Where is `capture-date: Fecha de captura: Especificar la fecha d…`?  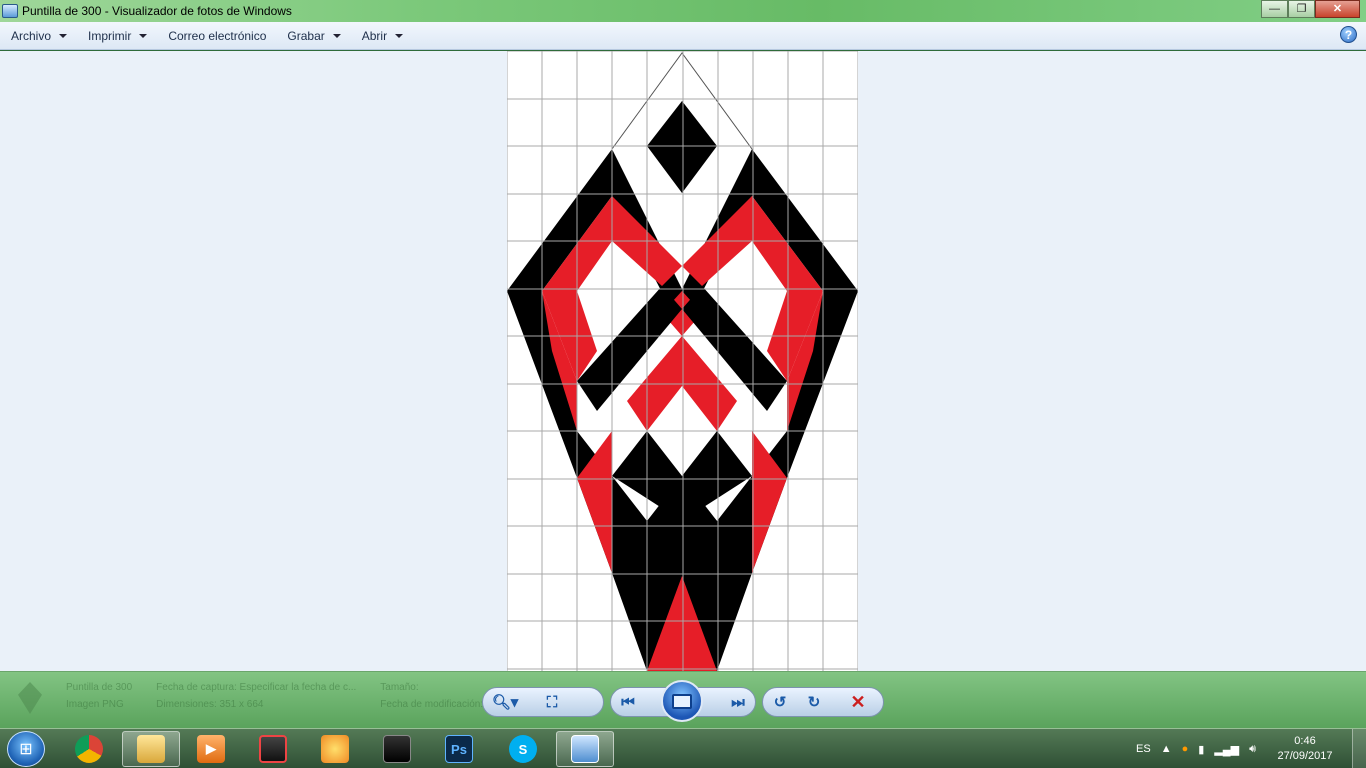
capture-date: Fecha de captura: Especificar la fecha d… is located at coordinates (256, 687).